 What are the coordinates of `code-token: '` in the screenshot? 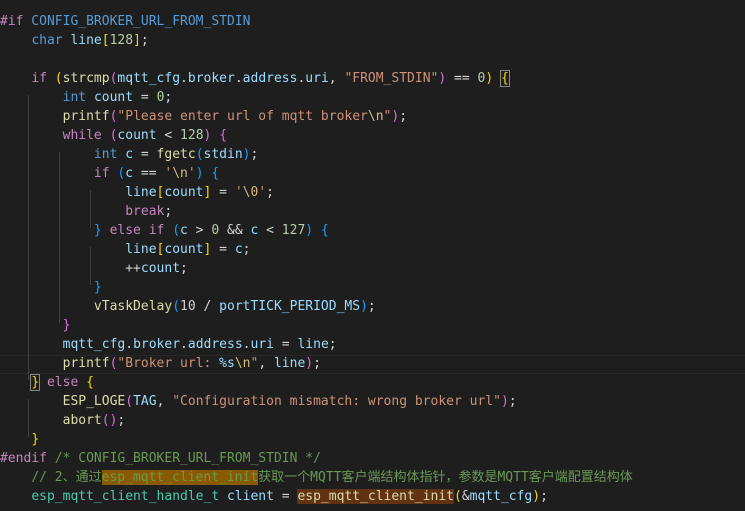 It's located at (238, 192).